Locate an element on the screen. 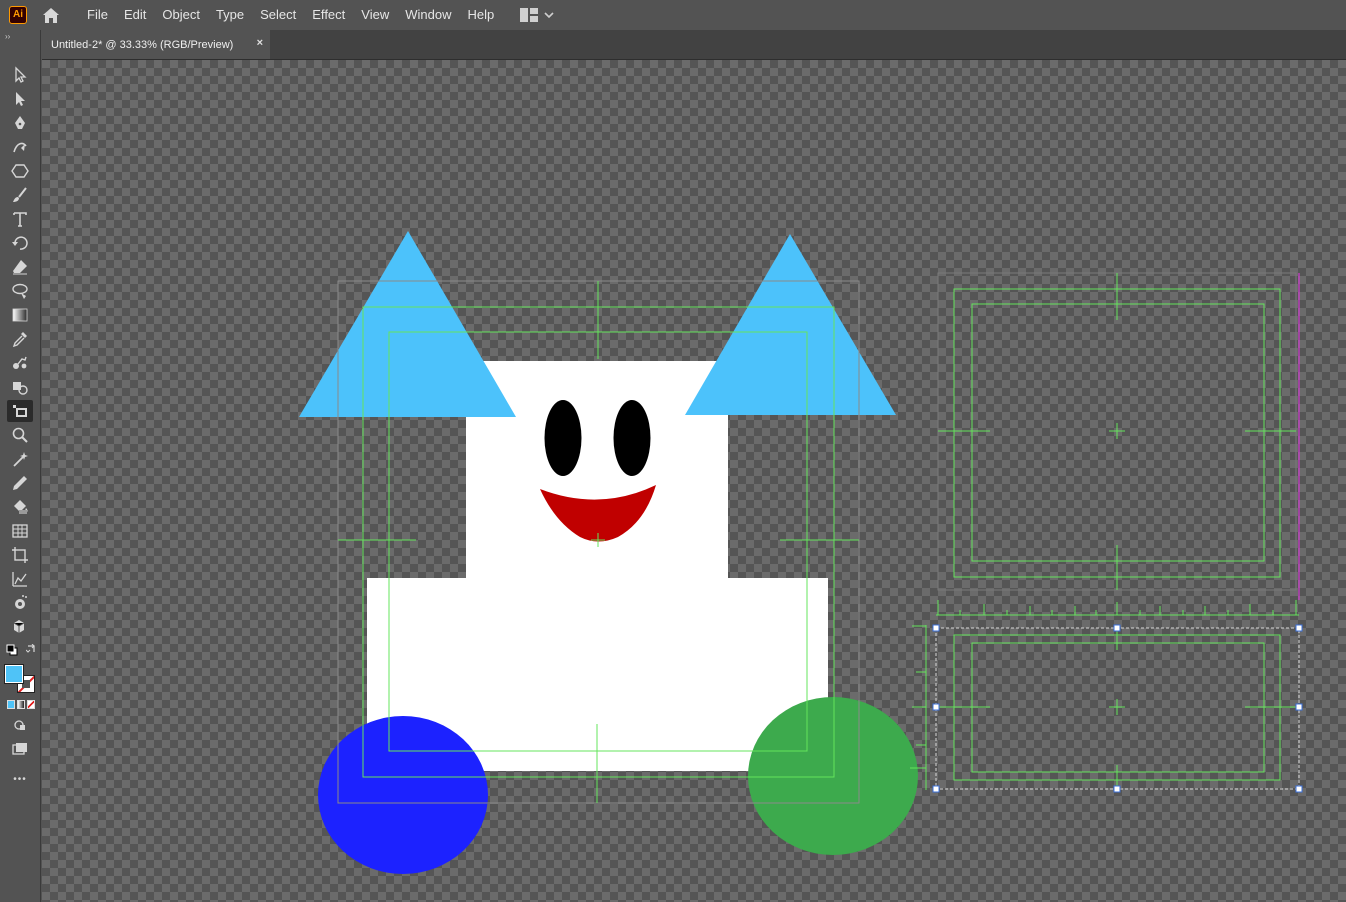 The image size is (1346, 902). document-tab: Untitled-2* @ 33.33% (RGB/Preview) × is located at coordinates (156, 44).